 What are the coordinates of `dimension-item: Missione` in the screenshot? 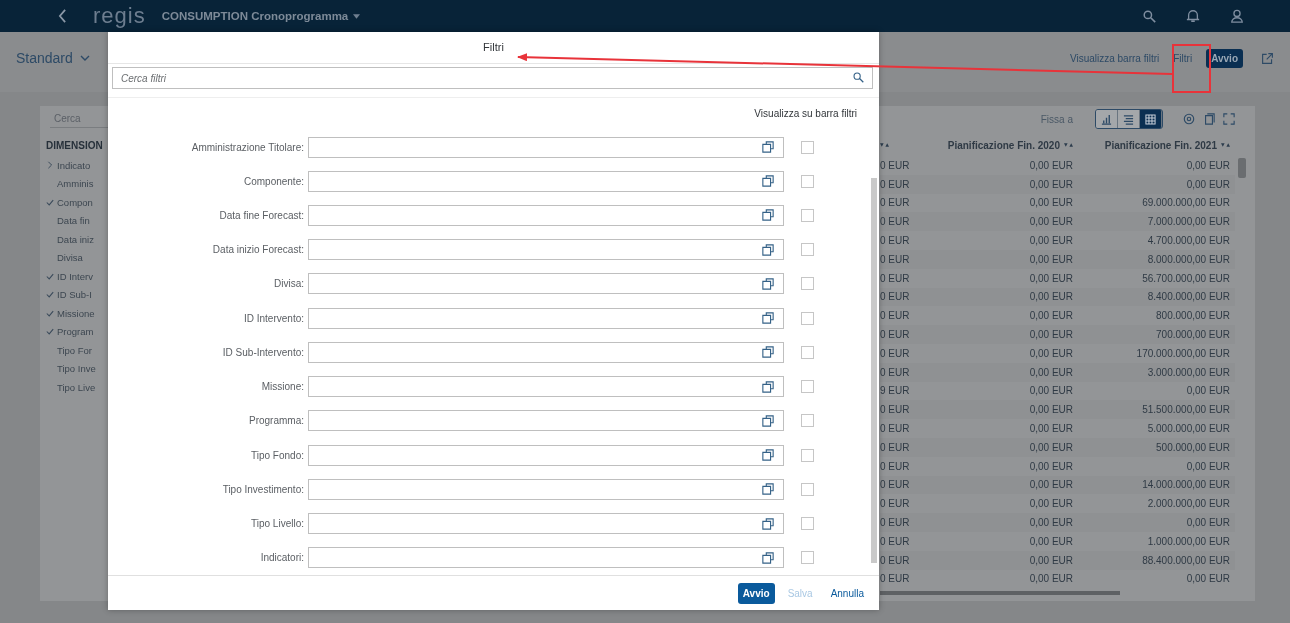 It's located at (81, 313).